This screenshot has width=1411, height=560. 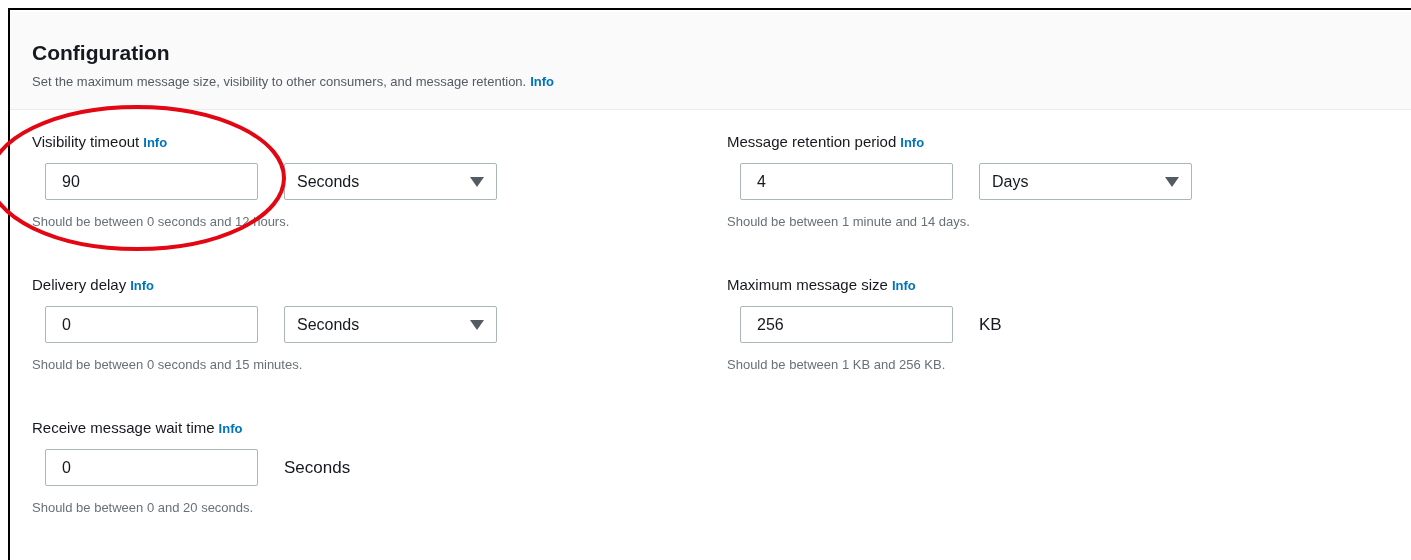 I want to click on field-label: Message retention period, so click(x=812, y=142).